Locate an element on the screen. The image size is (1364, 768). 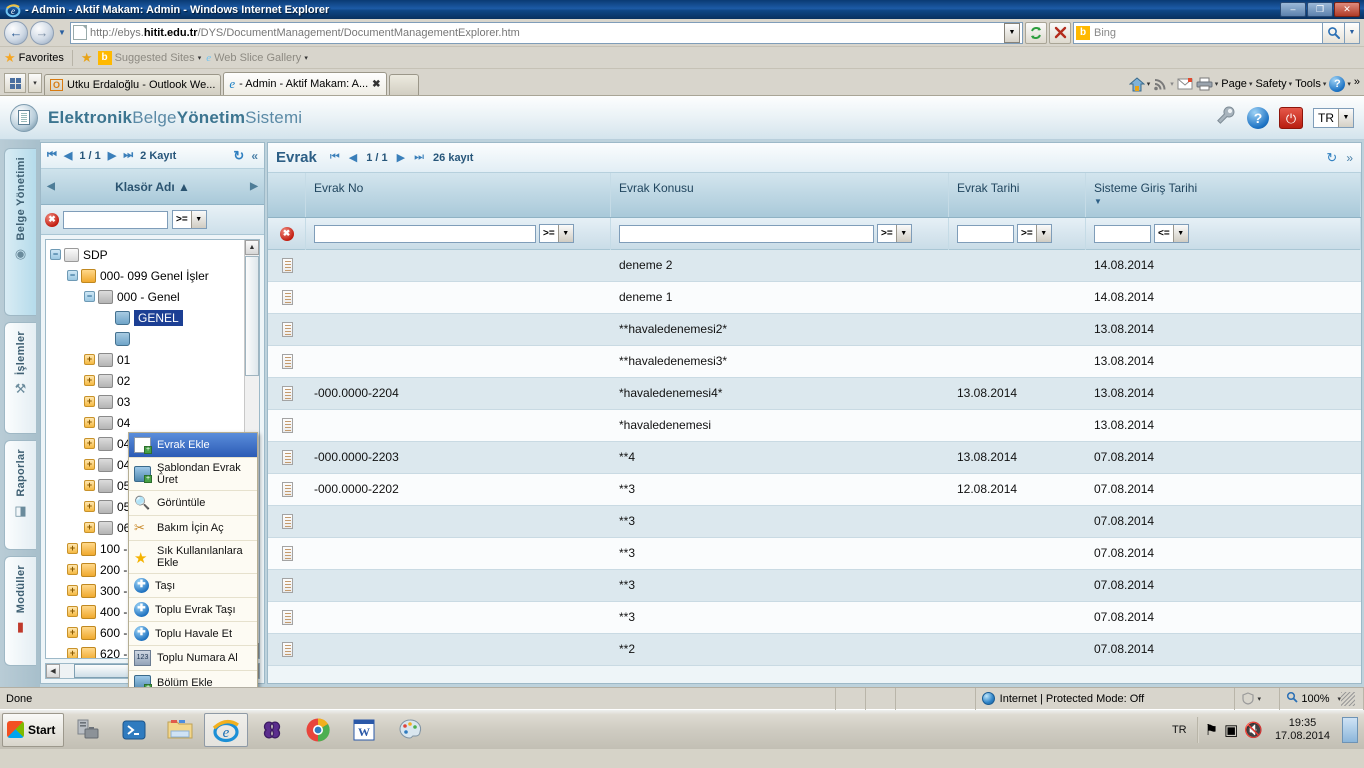
context-menu-item: ✚ Taşı is located at coordinates (193, 585).